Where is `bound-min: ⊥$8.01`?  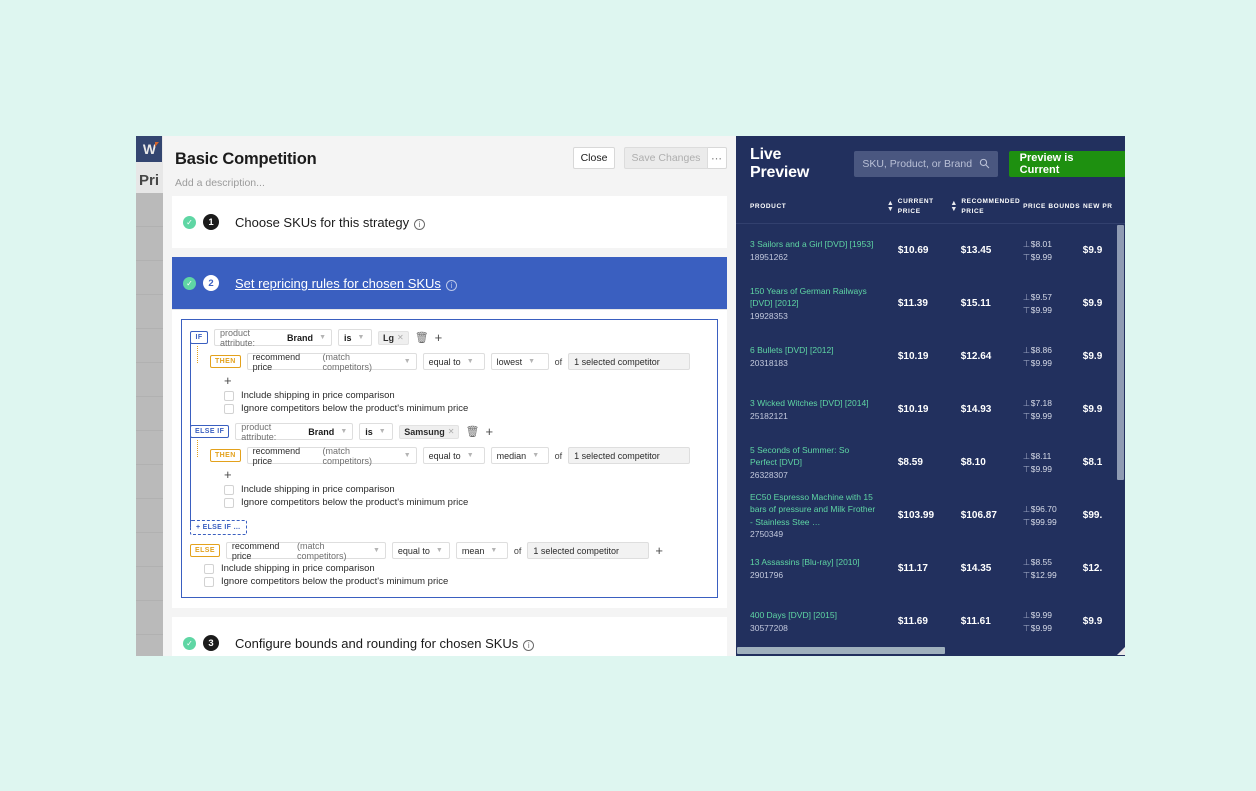 bound-min: ⊥$8.01 is located at coordinates (1053, 244).